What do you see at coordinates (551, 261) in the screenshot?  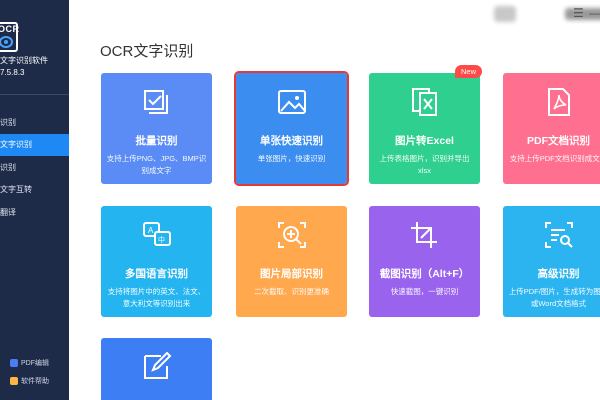 I see `card-advanced-recognition: 高级识别 上传PDF/图片，生成转为图片或Word文档格式` at bounding box center [551, 261].